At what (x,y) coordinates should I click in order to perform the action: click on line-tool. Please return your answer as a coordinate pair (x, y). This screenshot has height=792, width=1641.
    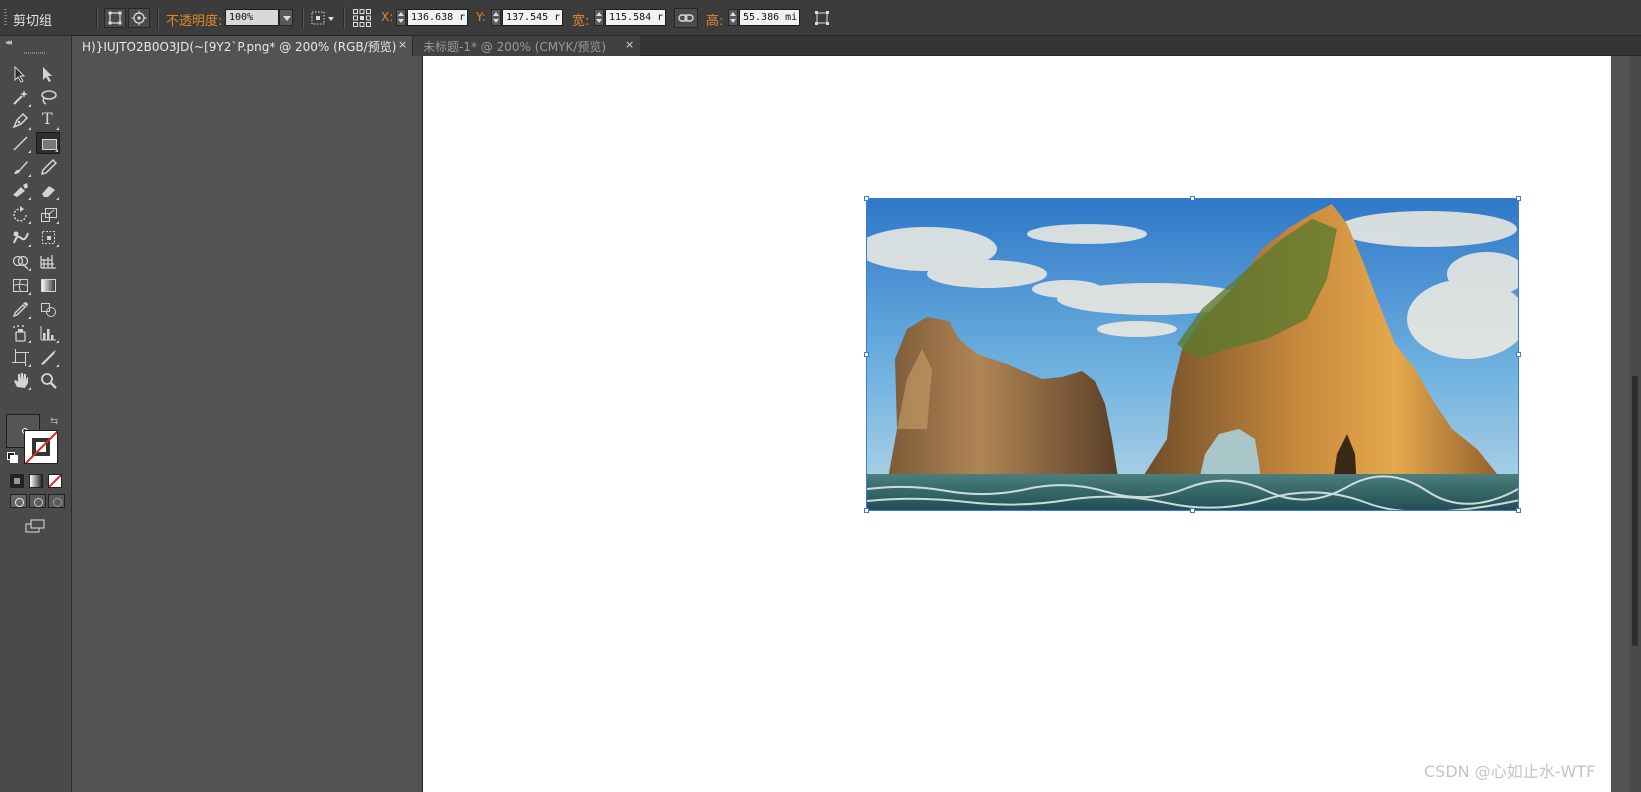
    Looking at the image, I should click on (20, 143).